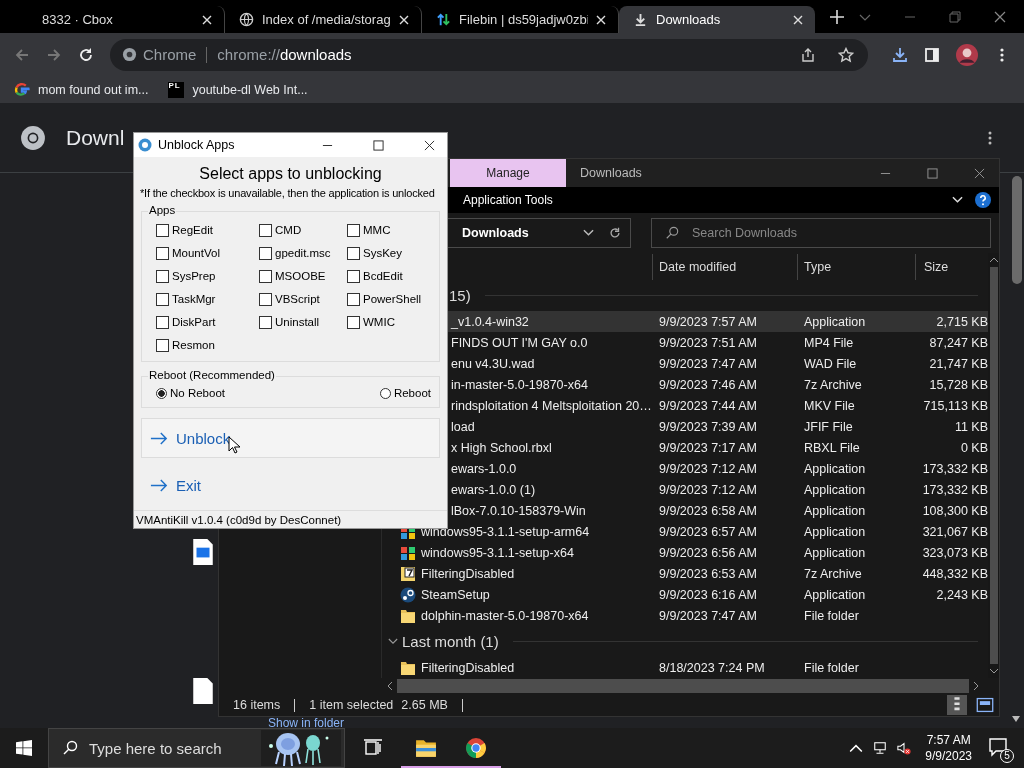 This screenshot has width=1024, height=768. I want to click on file-name: FilteringDisabled, so click(468, 667).